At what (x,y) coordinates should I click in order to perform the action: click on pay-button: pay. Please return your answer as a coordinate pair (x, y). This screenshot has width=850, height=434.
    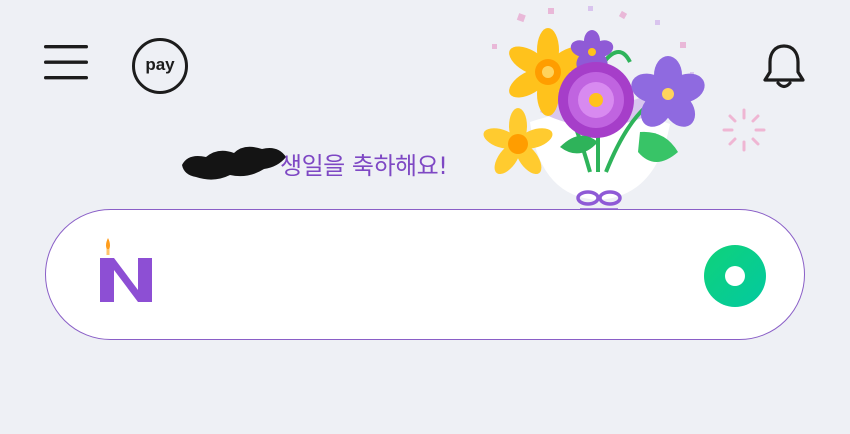
    Looking at the image, I should click on (160, 66).